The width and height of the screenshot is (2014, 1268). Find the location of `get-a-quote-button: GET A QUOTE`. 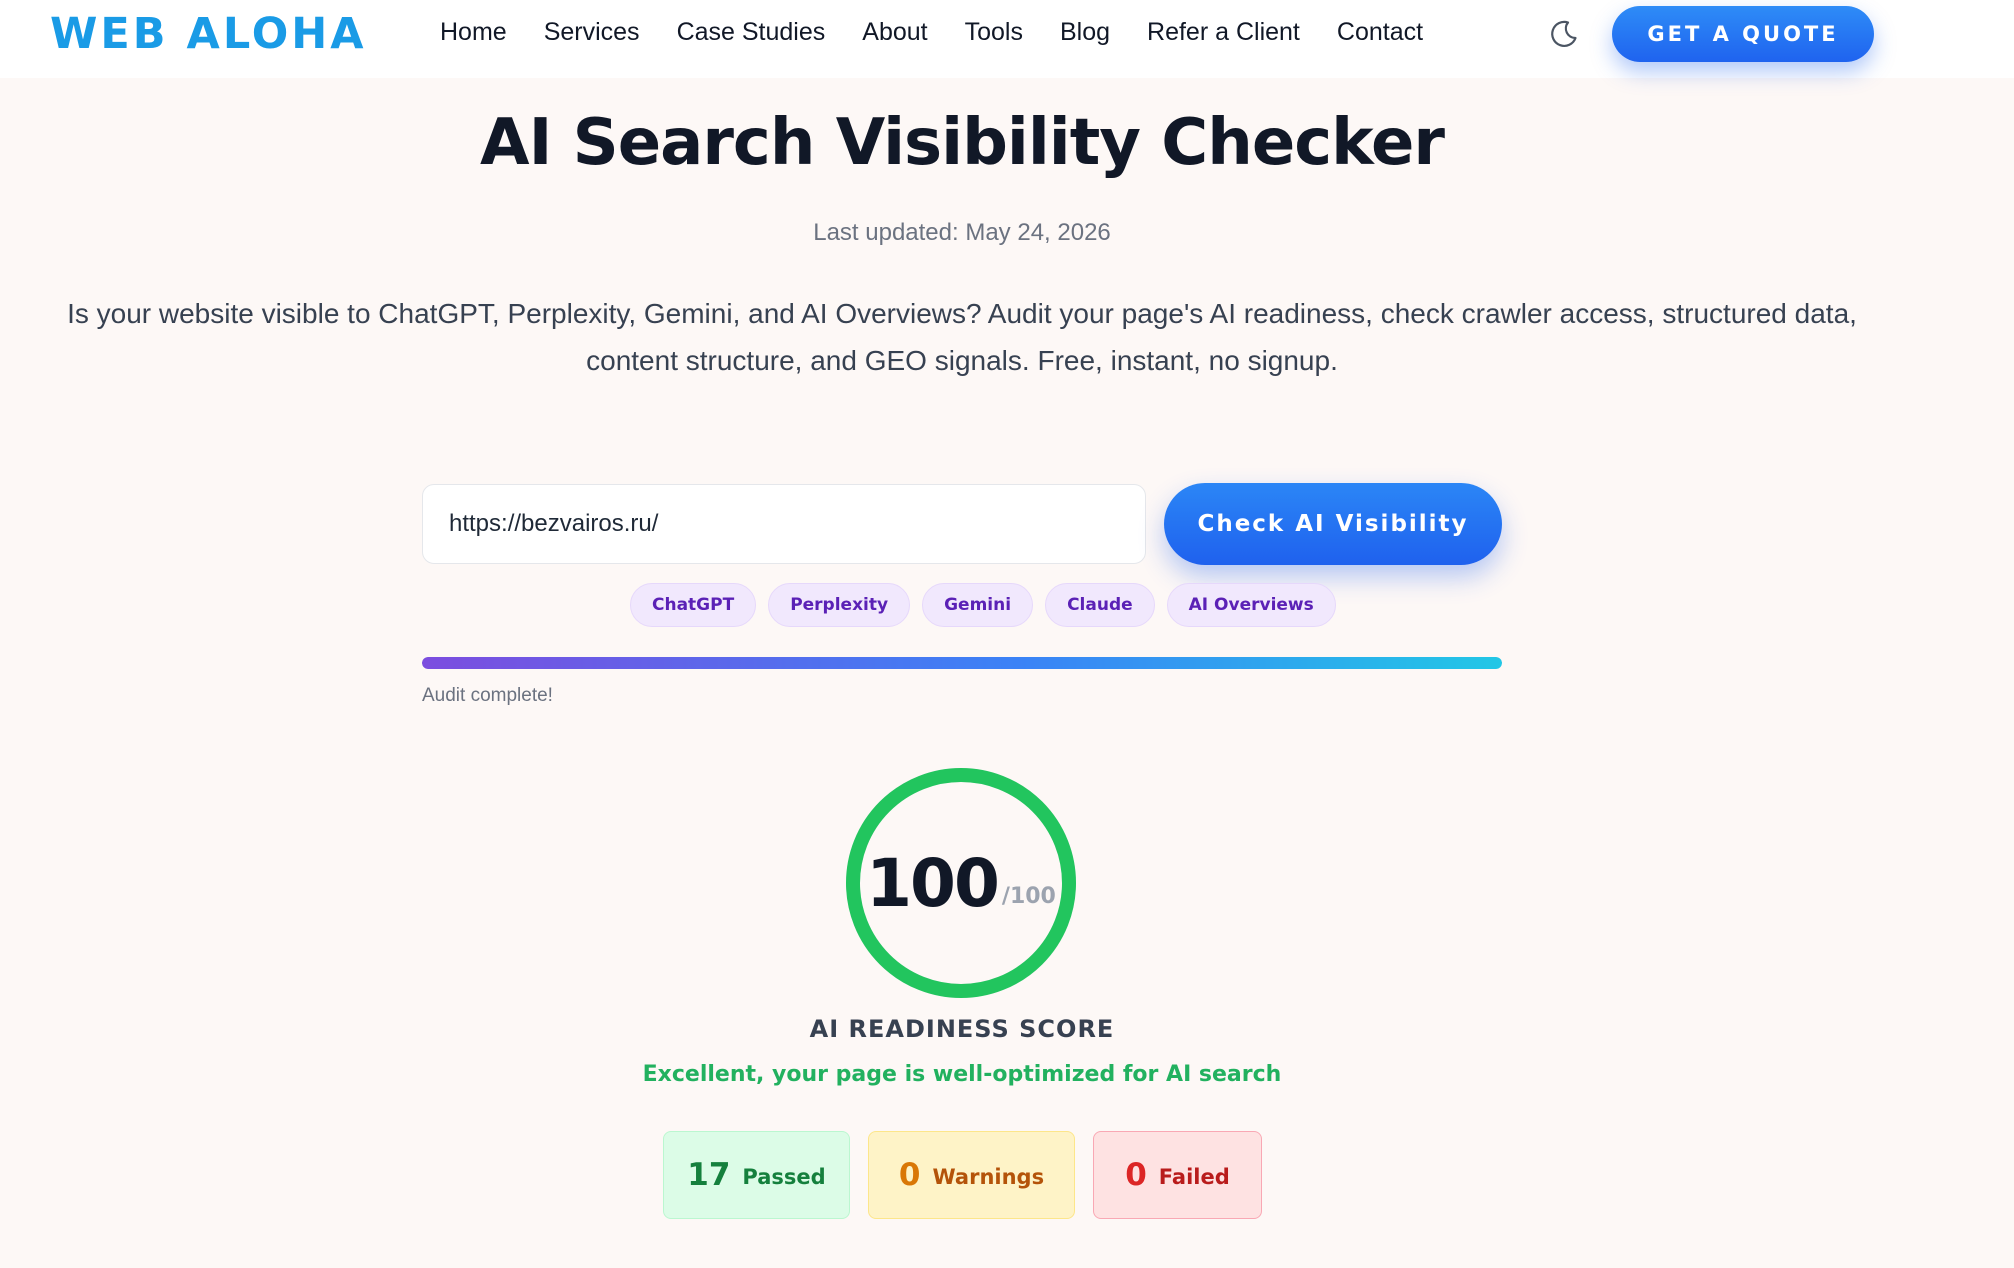

get-a-quote-button: GET A QUOTE is located at coordinates (1743, 34).